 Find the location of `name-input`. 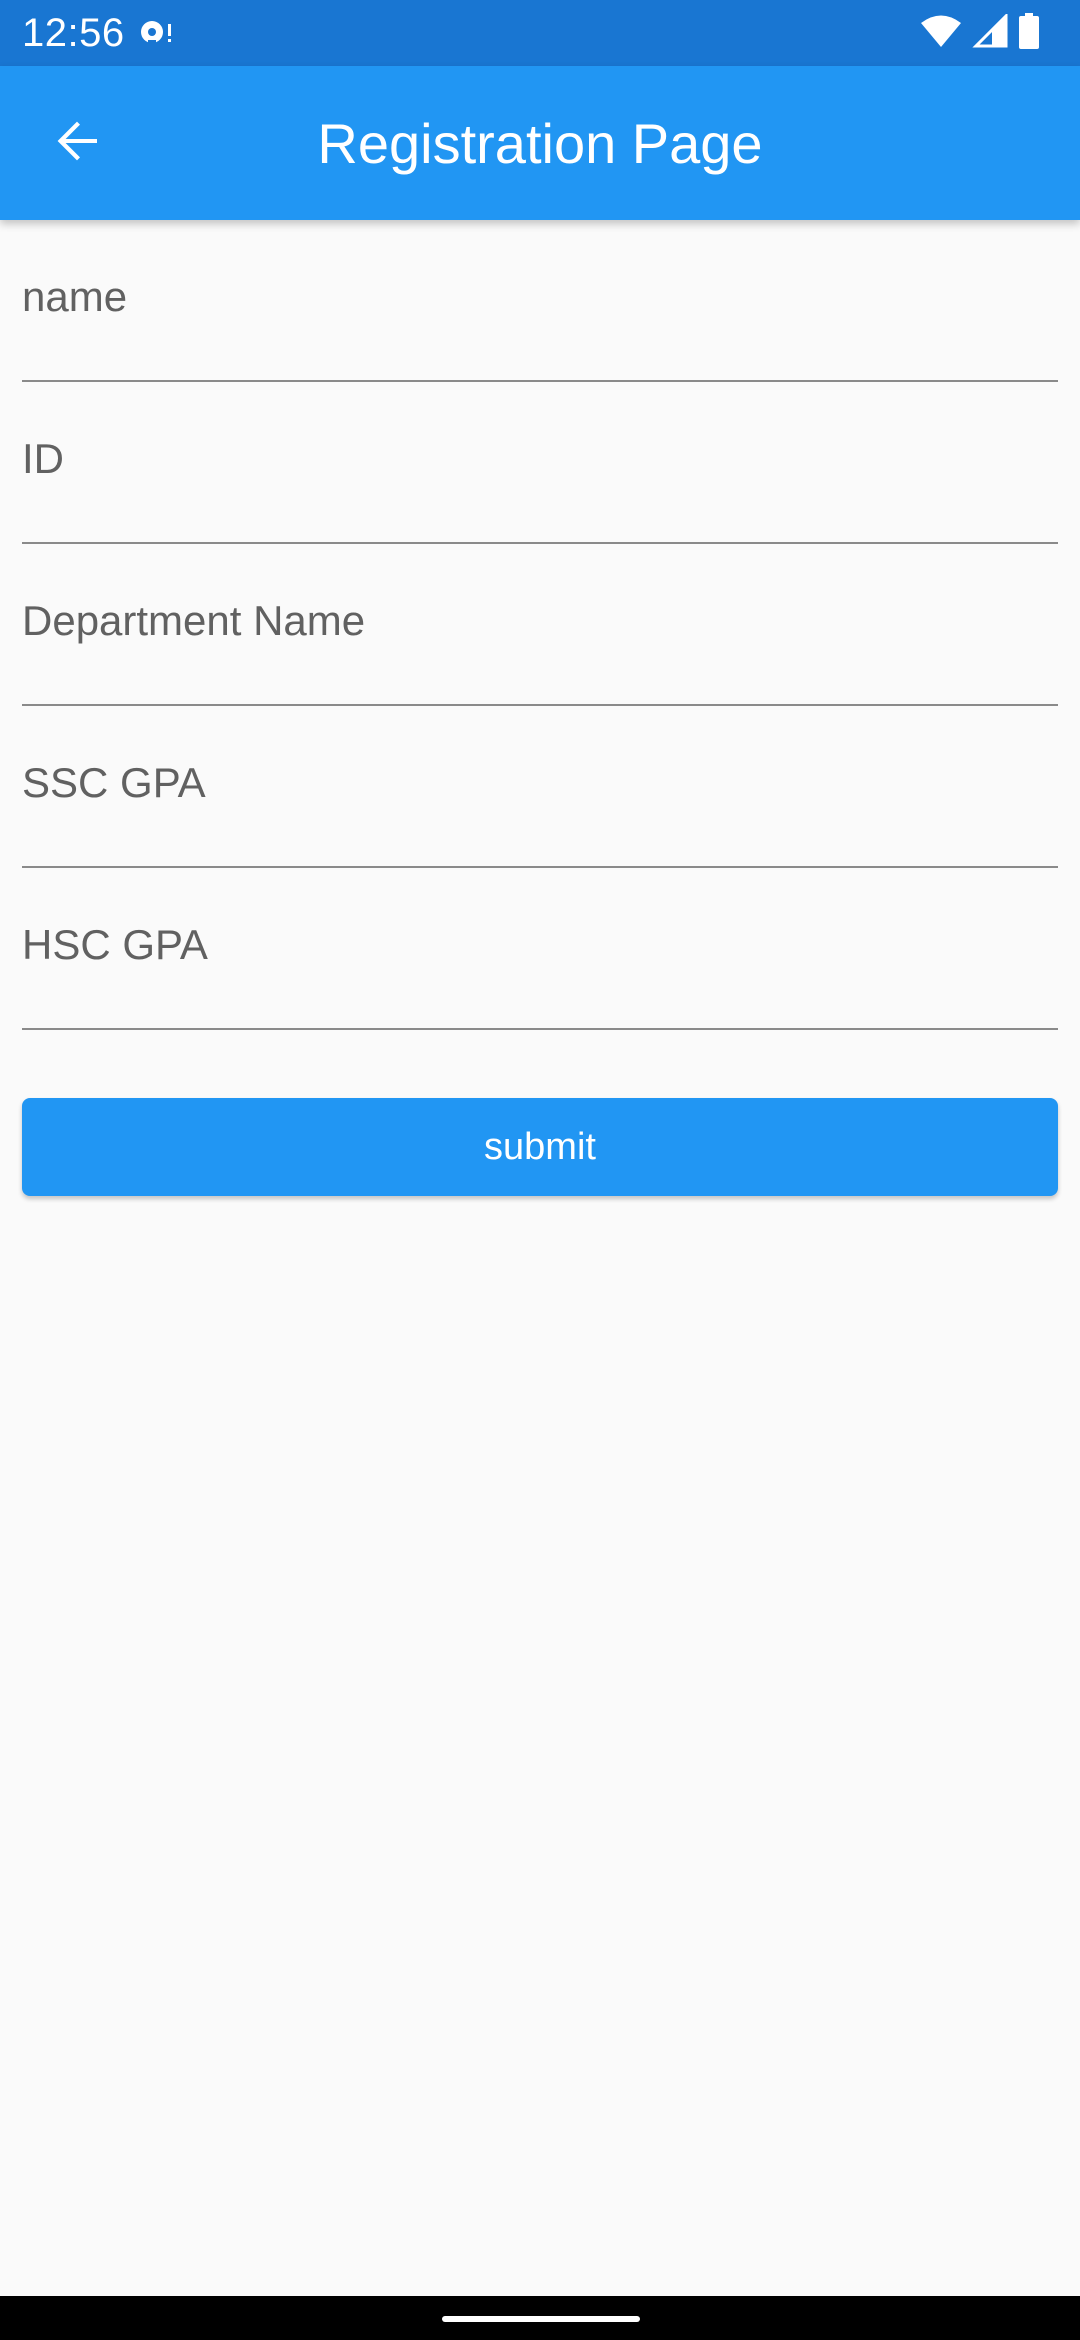

name-input is located at coordinates (540, 300).